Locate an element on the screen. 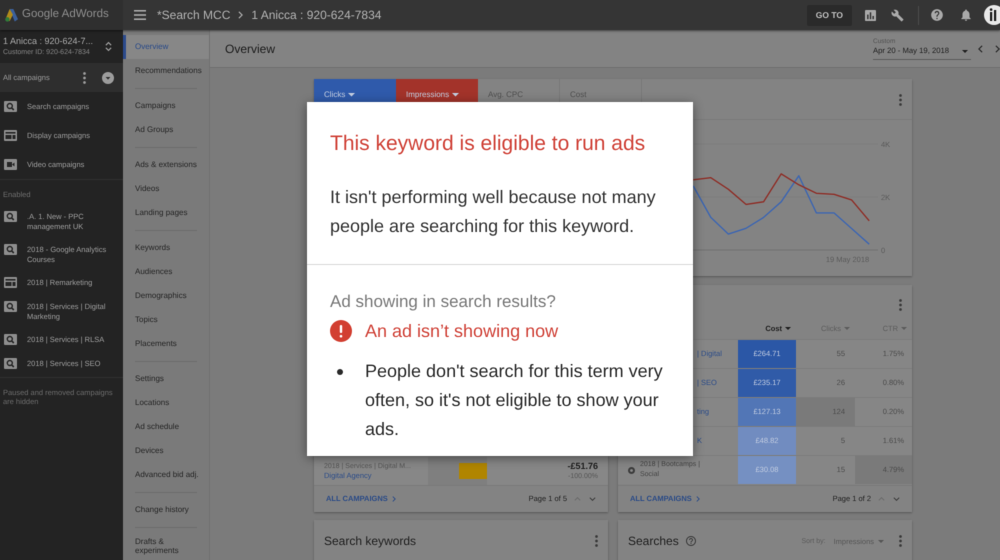  nav-item: Settings is located at coordinates (166, 378).